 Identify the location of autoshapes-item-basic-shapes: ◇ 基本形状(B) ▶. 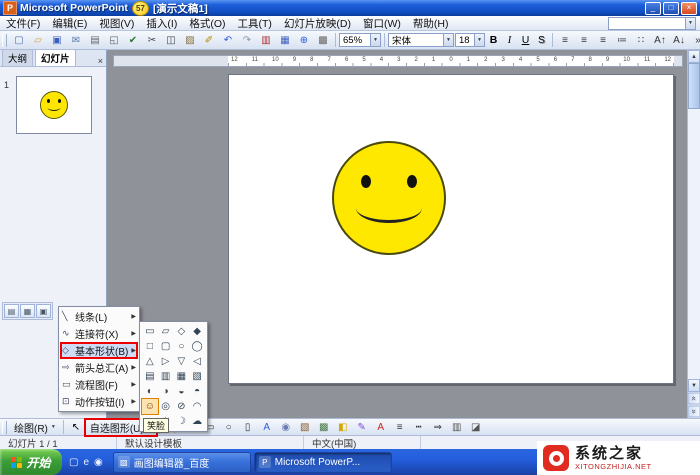
(99, 350).